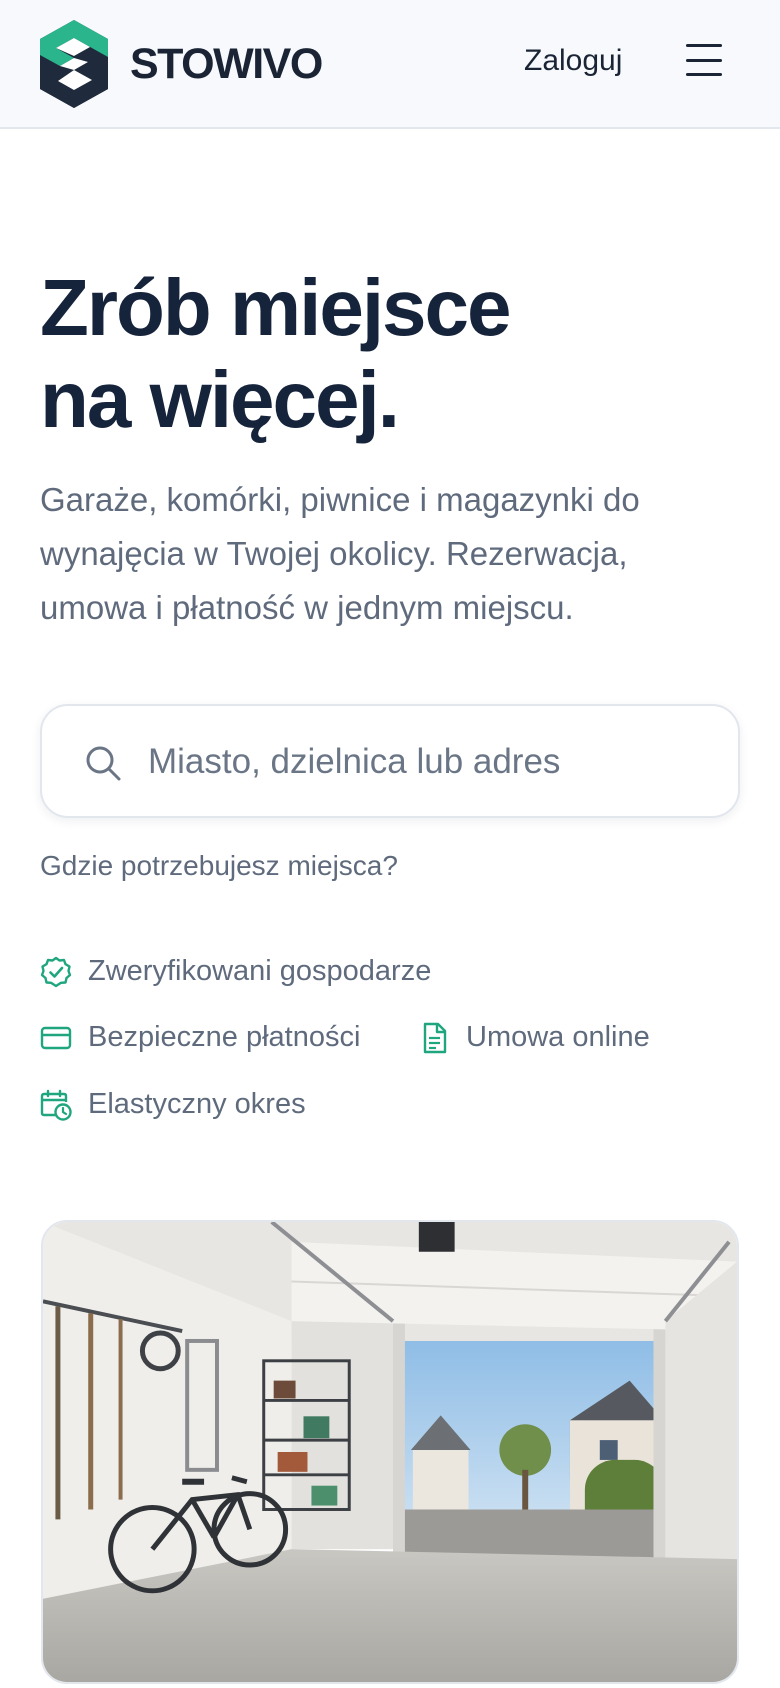  I want to click on location-search-input, so click(428, 762).